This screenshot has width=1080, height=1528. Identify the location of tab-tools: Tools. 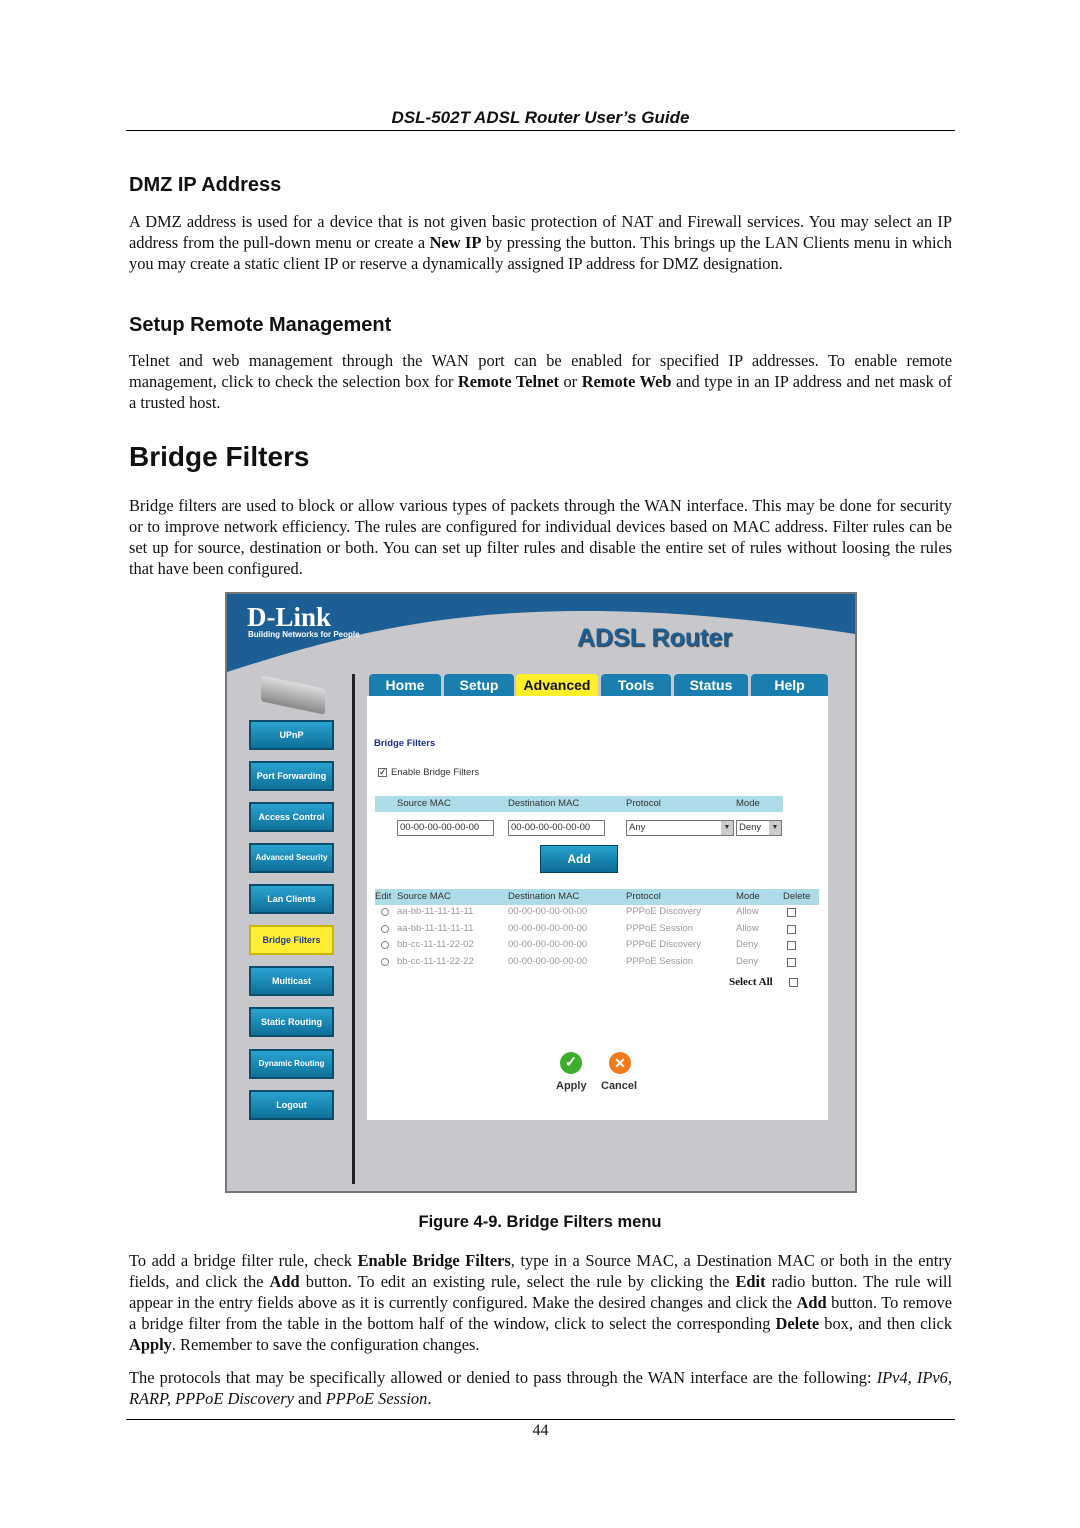
(636, 685).